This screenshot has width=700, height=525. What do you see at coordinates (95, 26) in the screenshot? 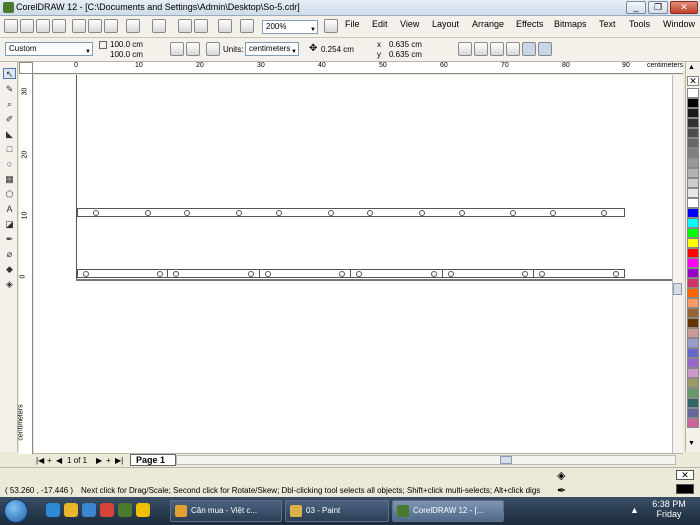
I see `copy-icon` at bounding box center [95, 26].